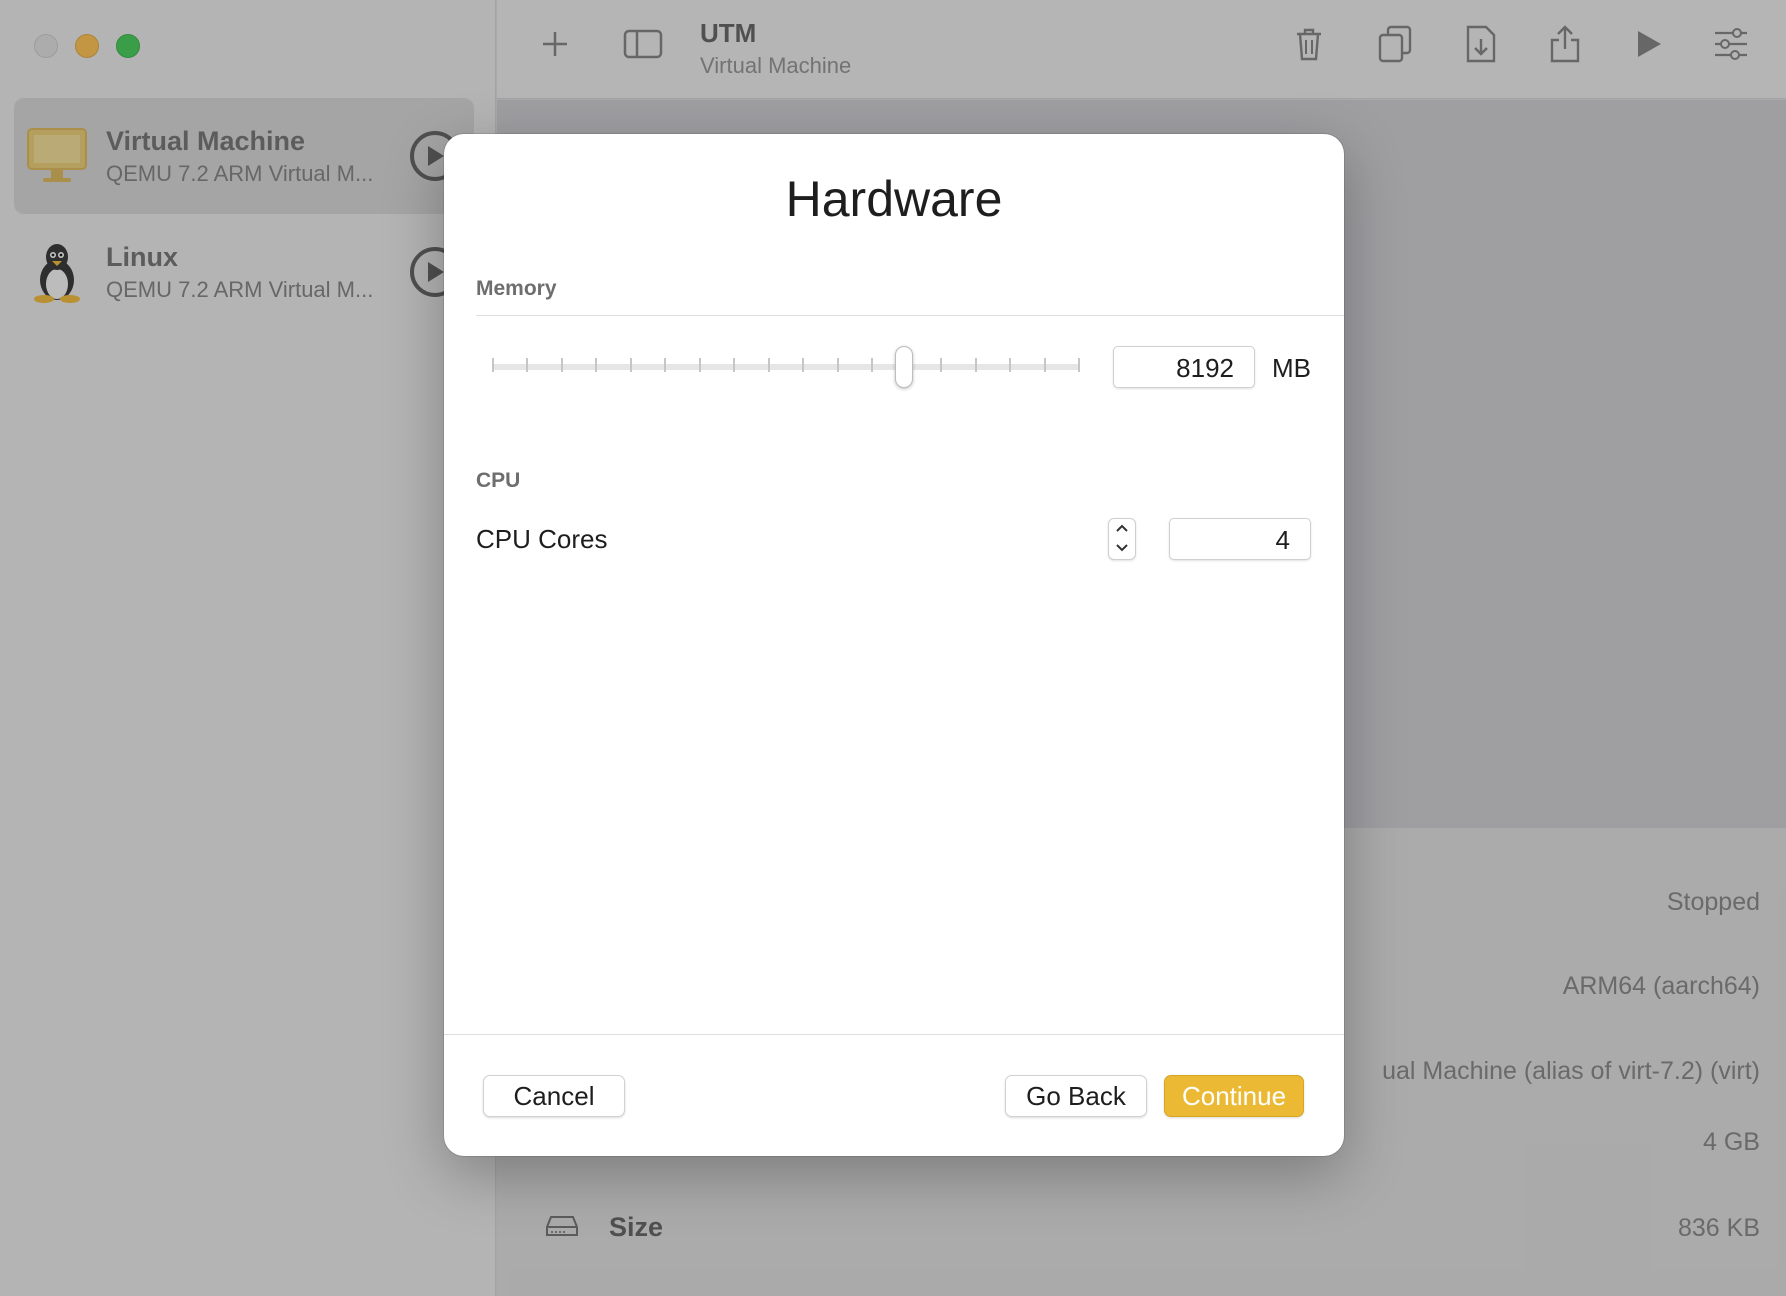 The width and height of the screenshot is (1786, 1296). Describe the element at coordinates (1234, 1096) in the screenshot. I see `continue-button: Continue` at that location.